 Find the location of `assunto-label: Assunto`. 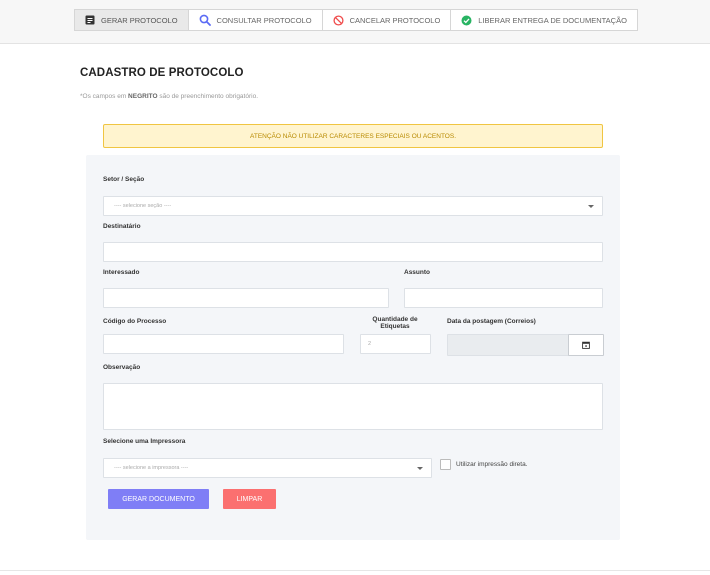

assunto-label: Assunto is located at coordinates (417, 272).